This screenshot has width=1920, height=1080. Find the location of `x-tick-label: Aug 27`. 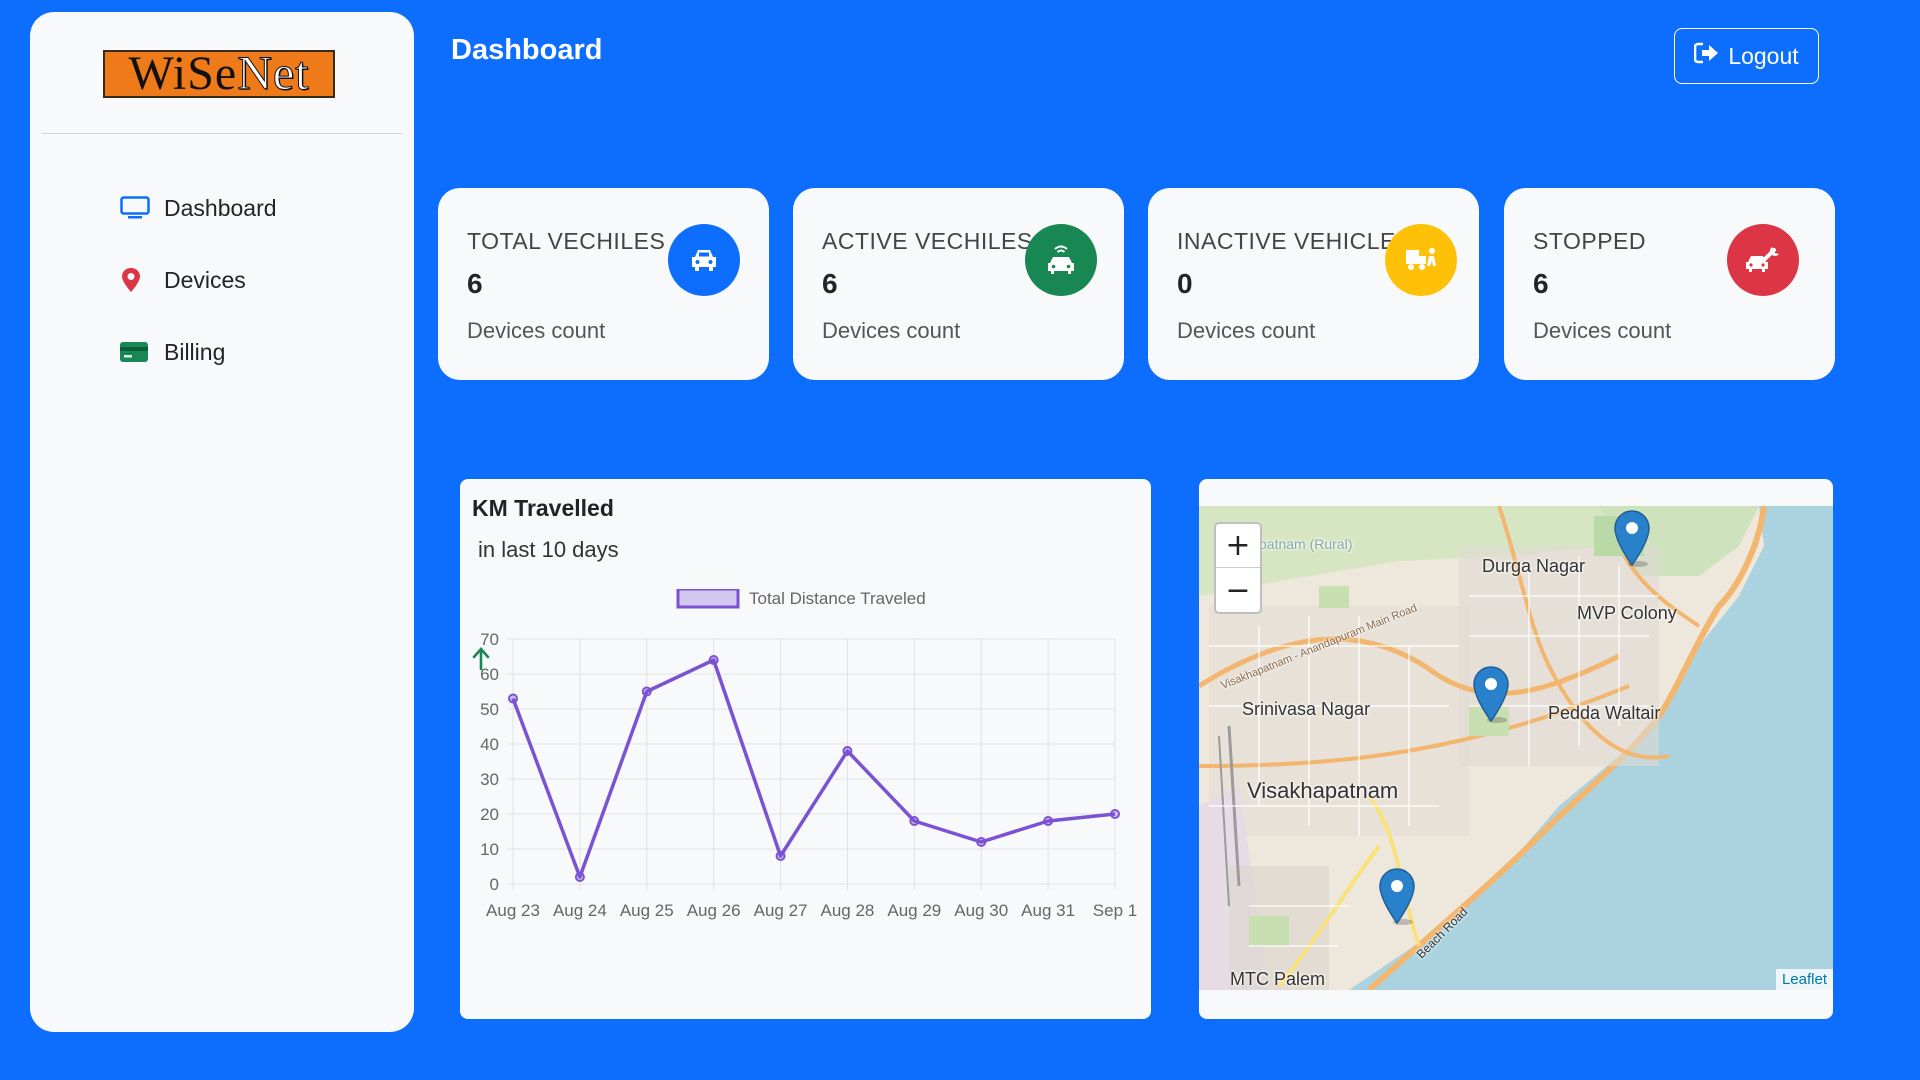

x-tick-label: Aug 27 is located at coordinates (781, 910).